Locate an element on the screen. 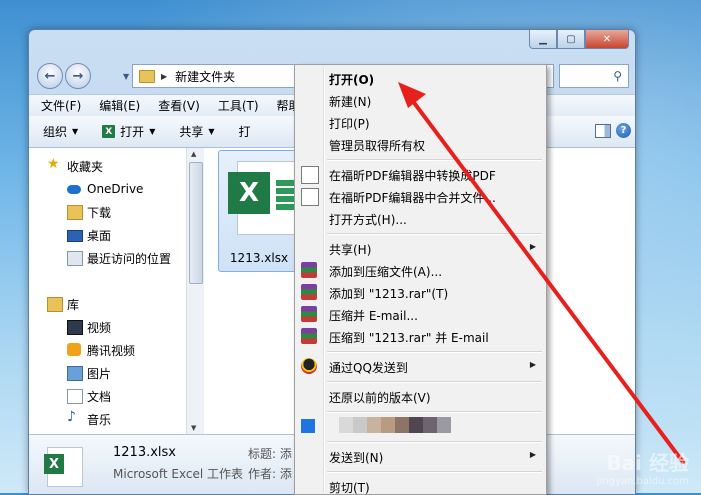 Image resolution: width=701 pixels, height=495 pixels. watermark-title: Bai 经验 is located at coordinates (647, 463).